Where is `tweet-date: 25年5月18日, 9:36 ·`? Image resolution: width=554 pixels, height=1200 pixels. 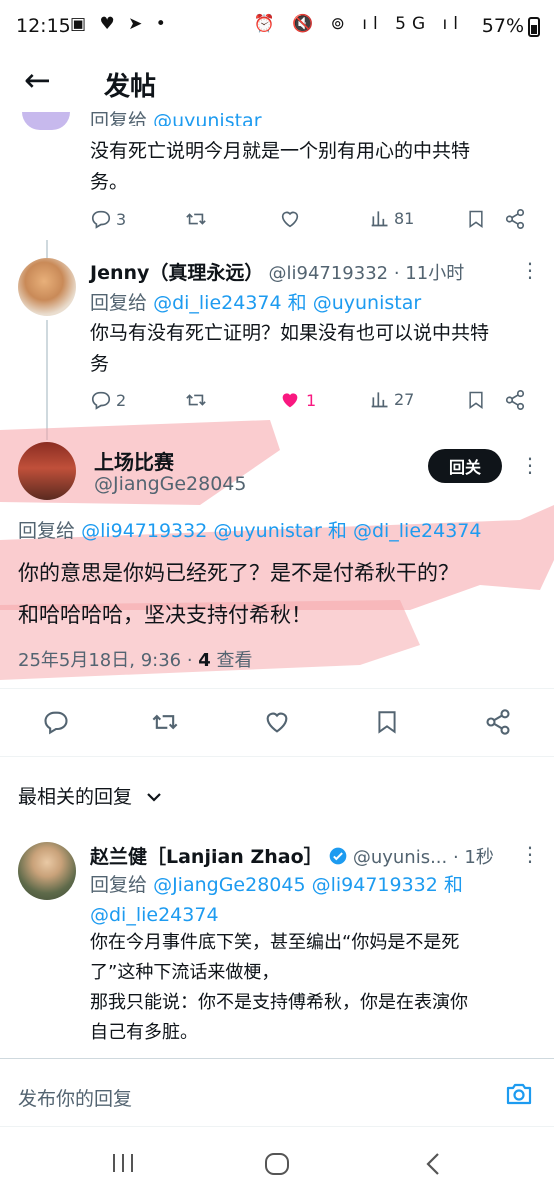
tweet-date: 25年5月18日, 9:36 · is located at coordinates (108, 660).